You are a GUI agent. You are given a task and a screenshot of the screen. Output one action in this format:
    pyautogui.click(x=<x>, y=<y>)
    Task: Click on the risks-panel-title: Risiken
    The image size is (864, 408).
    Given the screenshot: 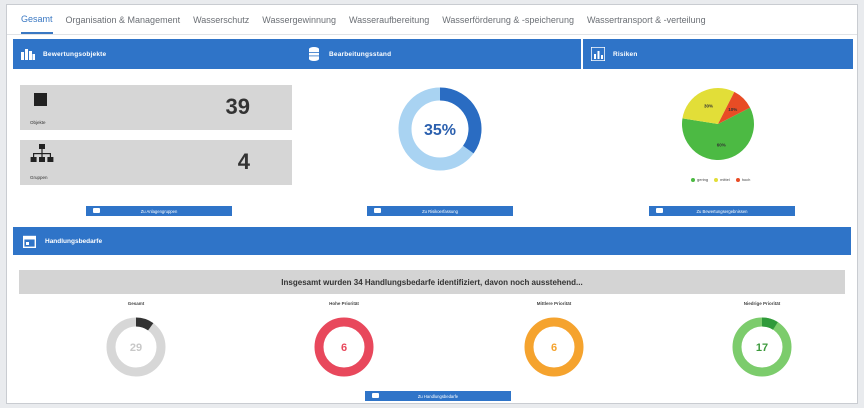 What is the action you would take?
    pyautogui.click(x=625, y=54)
    